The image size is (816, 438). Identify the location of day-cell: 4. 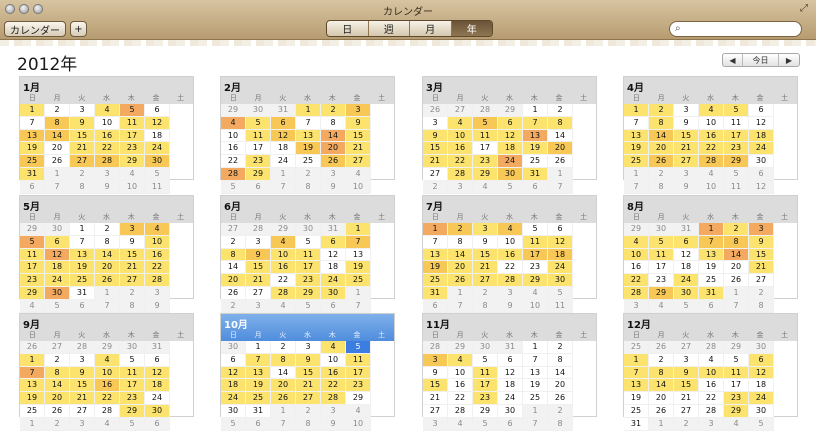
(460, 123).